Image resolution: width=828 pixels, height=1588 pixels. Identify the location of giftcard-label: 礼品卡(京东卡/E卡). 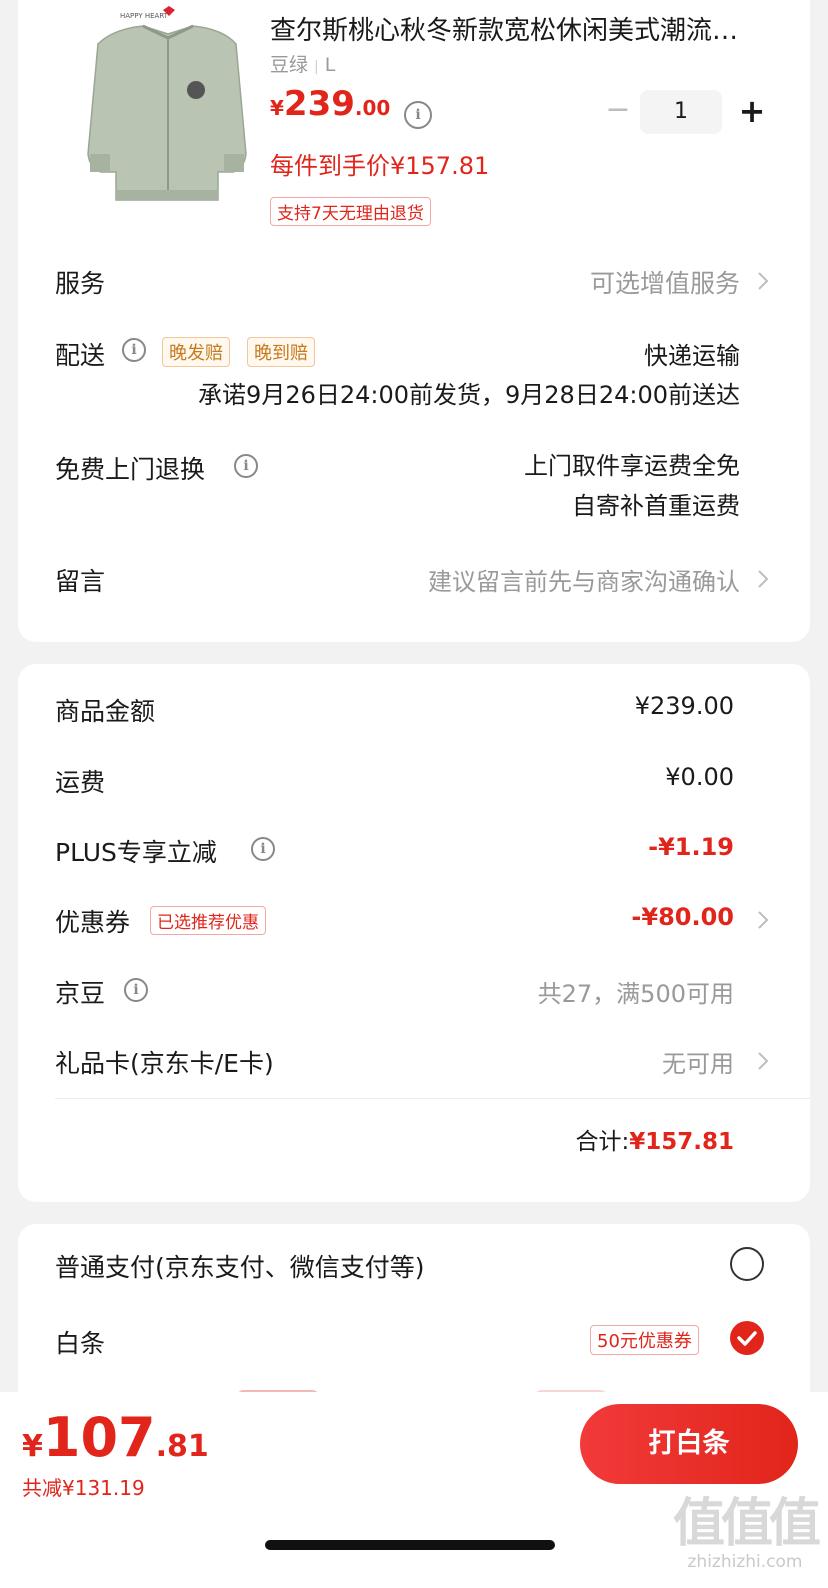
(164, 1063).